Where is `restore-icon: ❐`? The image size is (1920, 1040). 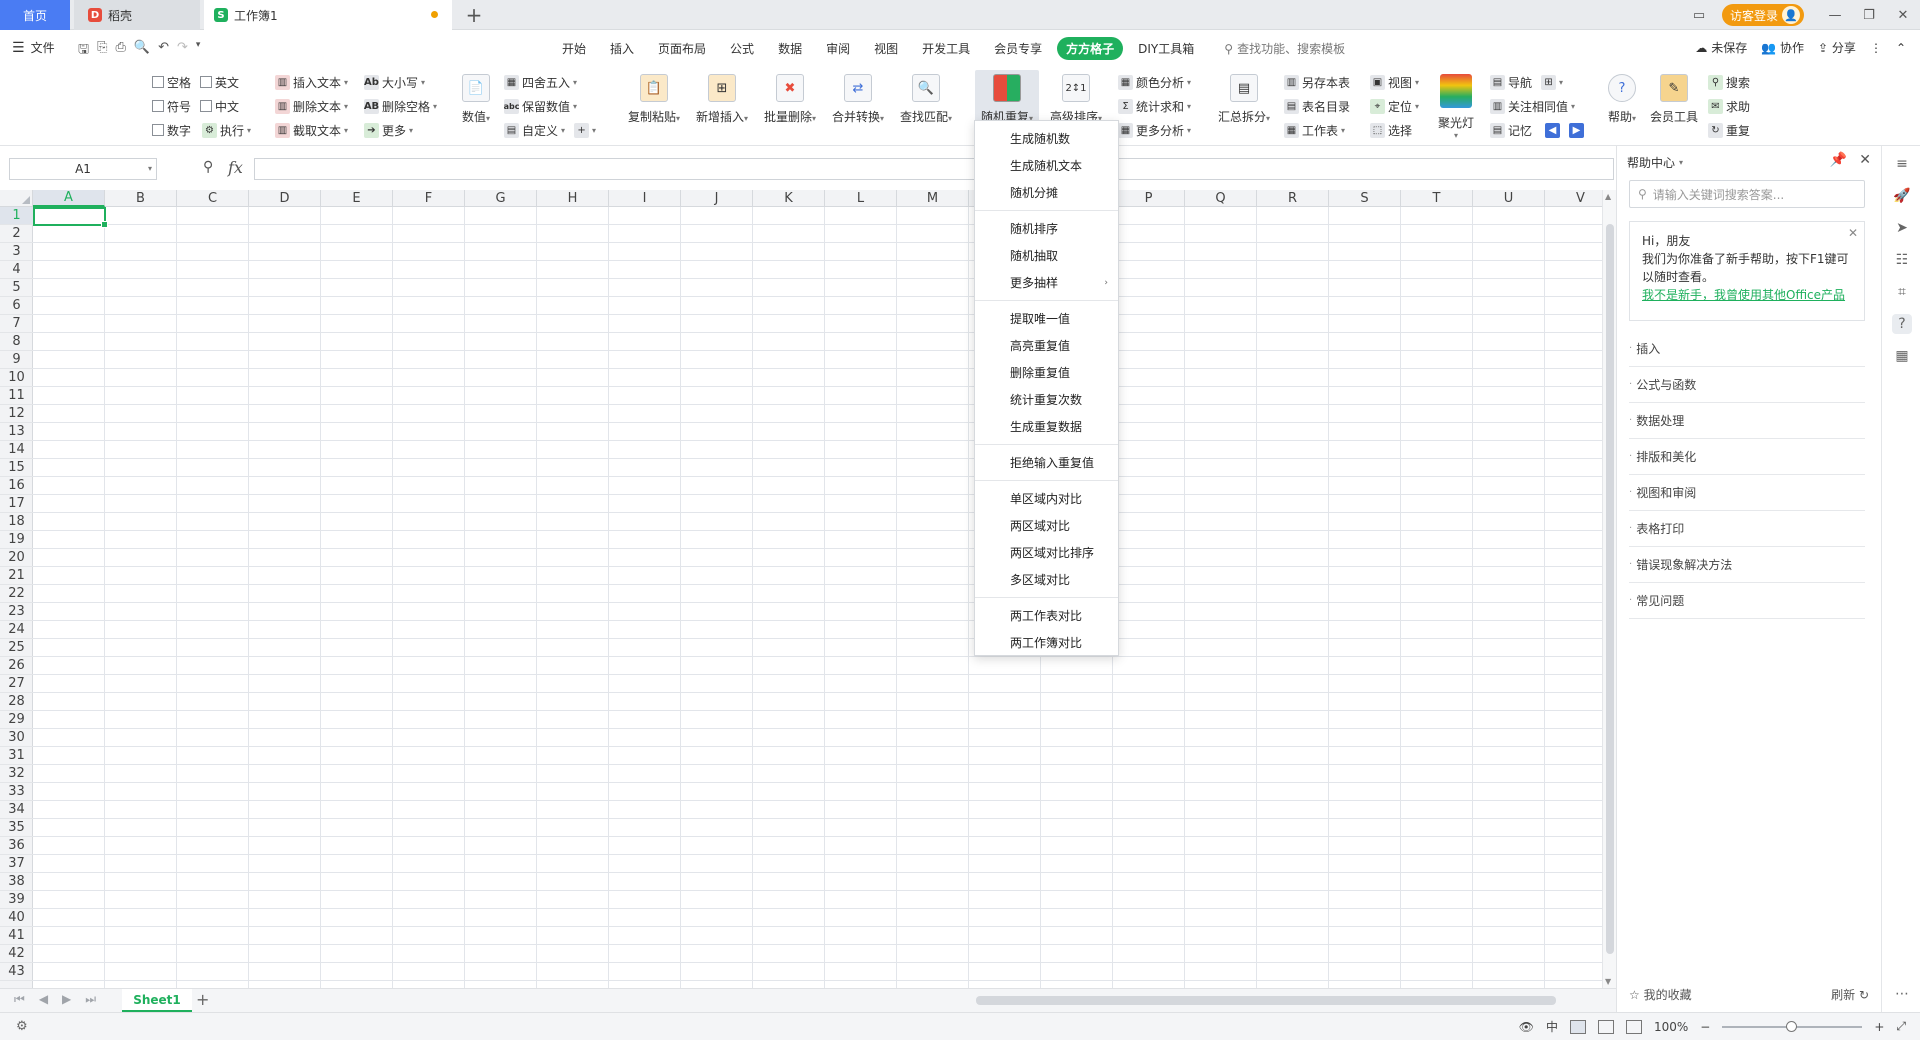 restore-icon: ❐ is located at coordinates (1869, 15).